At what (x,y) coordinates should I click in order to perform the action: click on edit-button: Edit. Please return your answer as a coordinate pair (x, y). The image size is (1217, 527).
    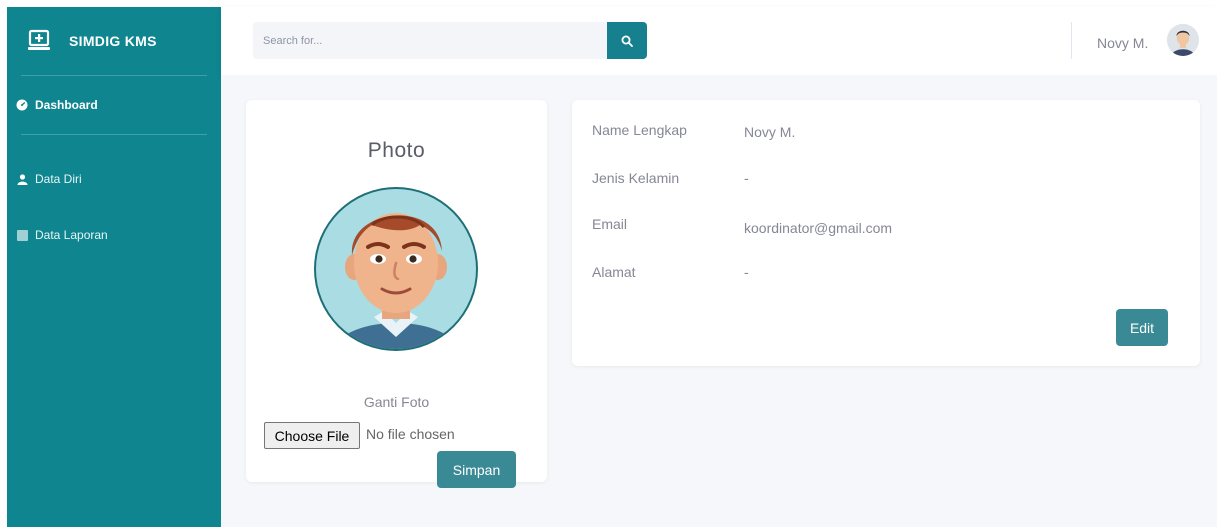
    Looking at the image, I should click on (1142, 327).